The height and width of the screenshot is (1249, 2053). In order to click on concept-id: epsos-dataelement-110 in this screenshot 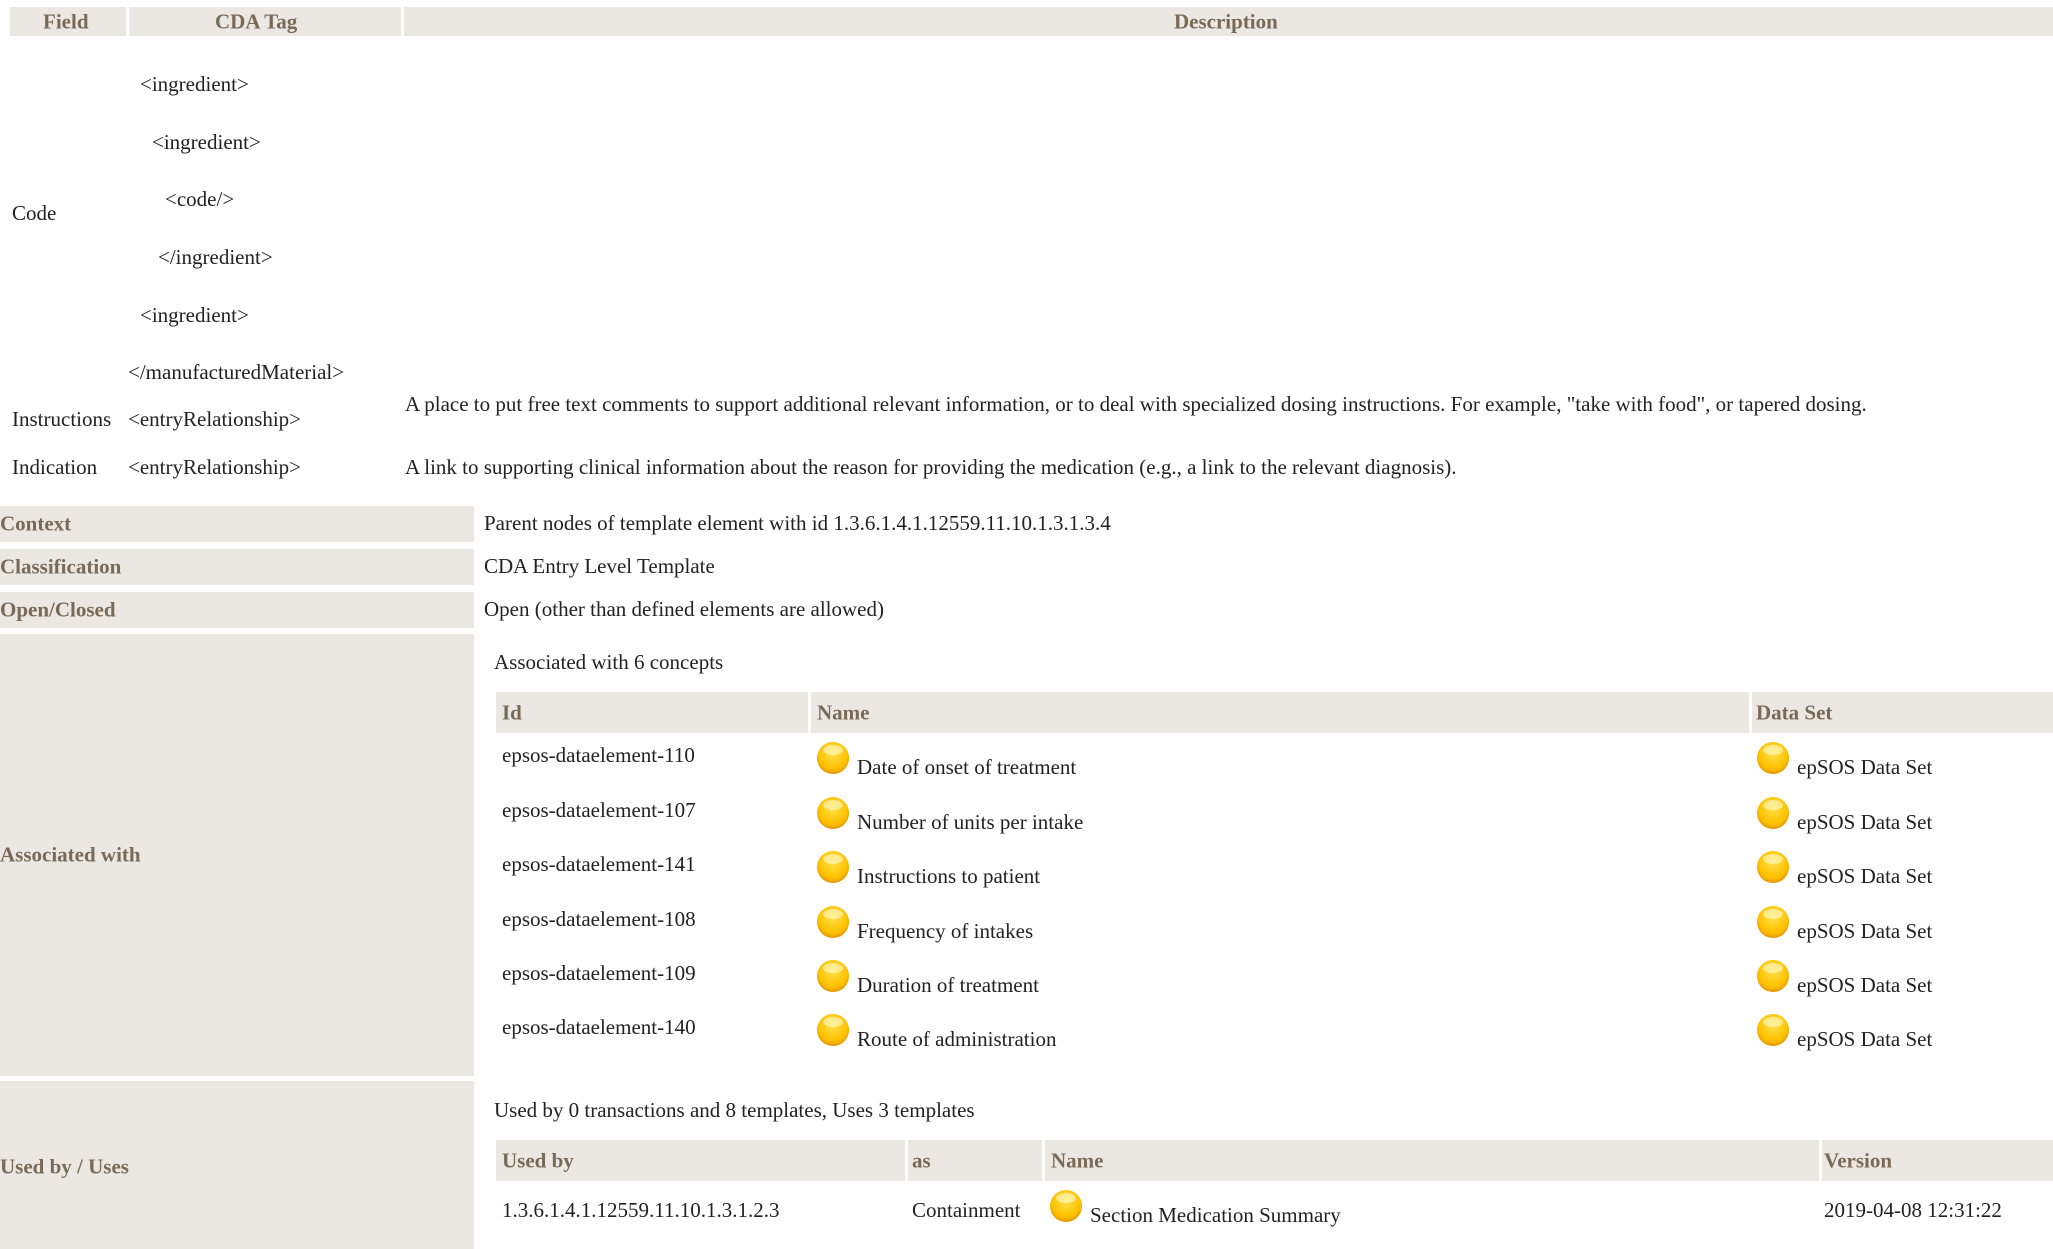, I will do `click(598, 755)`.